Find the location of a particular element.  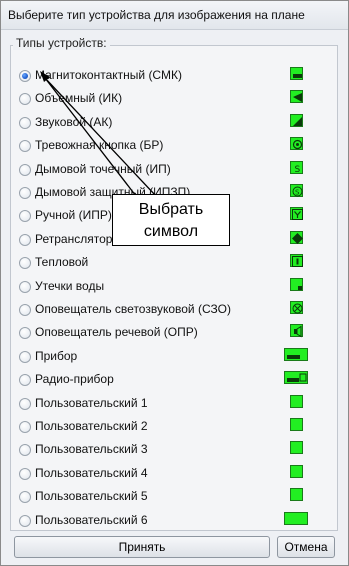

callout-text-1: Выбрать is located at coordinates (171, 209).